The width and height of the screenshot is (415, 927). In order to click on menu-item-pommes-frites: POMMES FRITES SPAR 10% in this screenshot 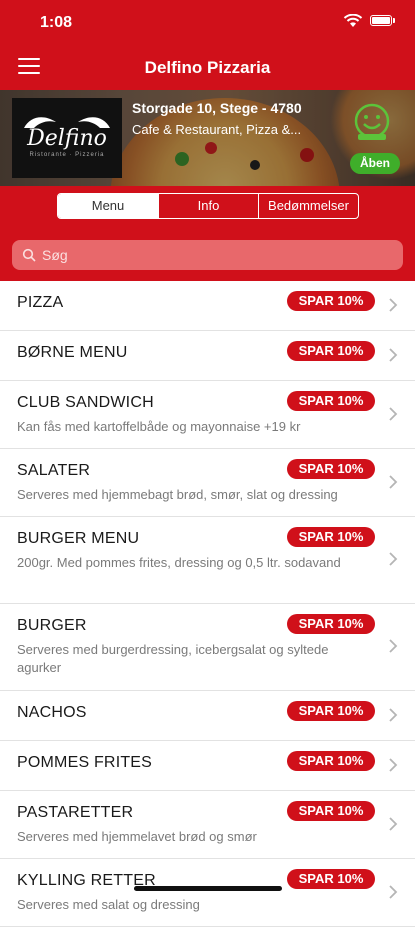, I will do `click(207, 766)`.